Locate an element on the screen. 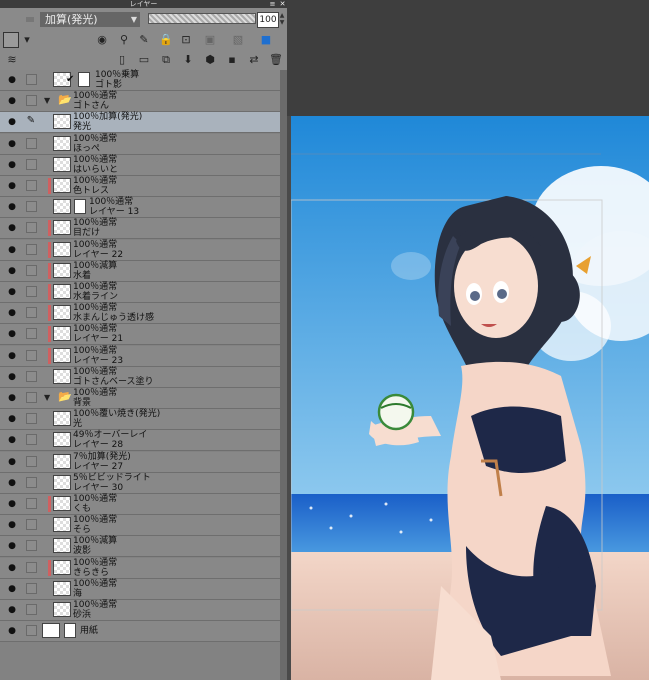 Image resolution: width=649 pixels, height=680 pixels. layer-list-scrollbar is located at coordinates (283, 375).